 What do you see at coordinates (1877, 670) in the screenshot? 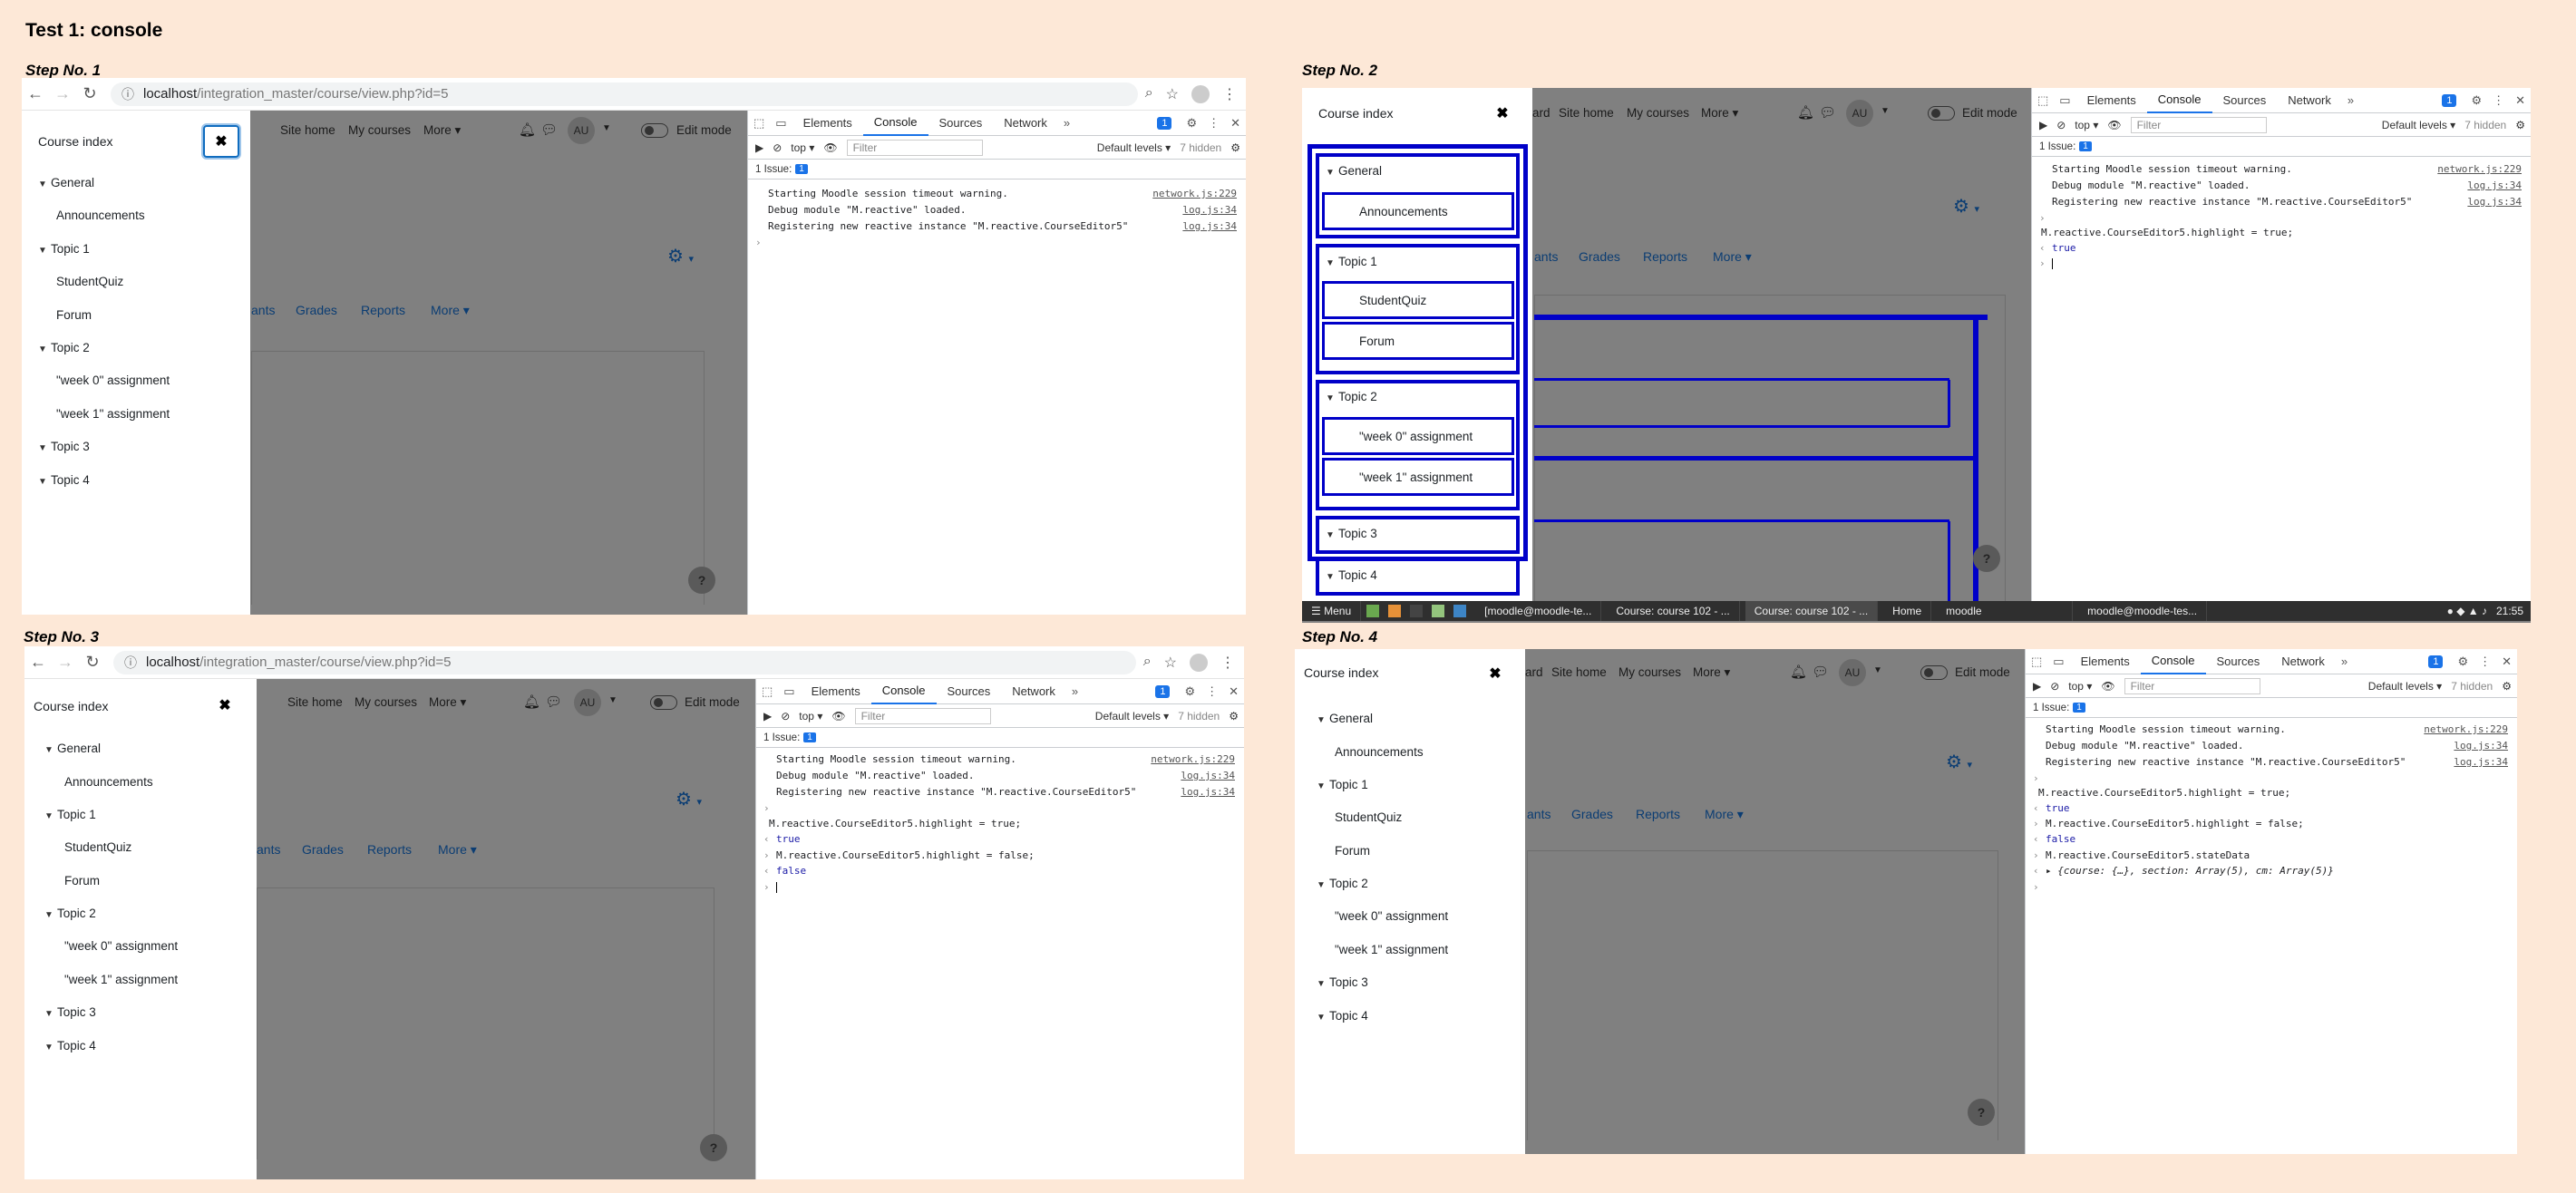
I see `chevron-down-icon: ▼` at bounding box center [1877, 670].